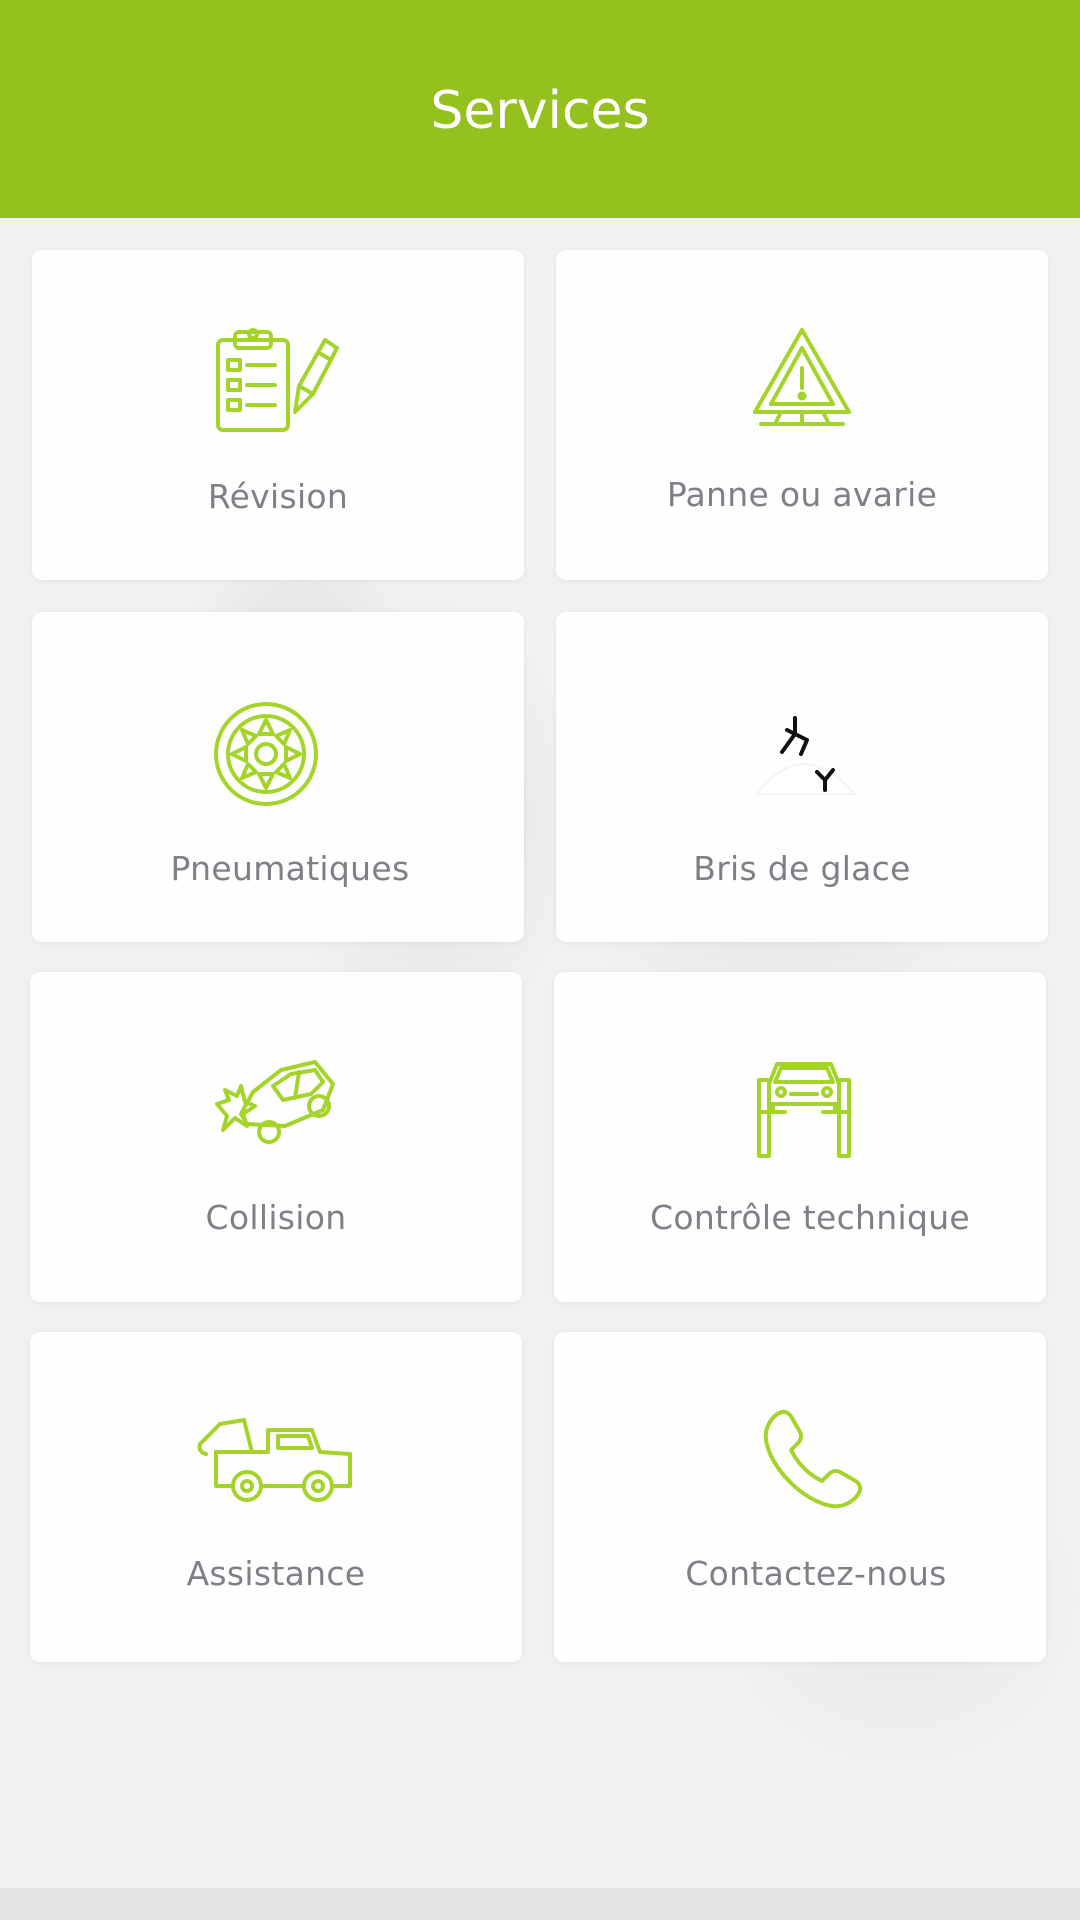 The height and width of the screenshot is (1920, 1080). What do you see at coordinates (802, 868) in the screenshot?
I see `service-label: Bris de glace` at bounding box center [802, 868].